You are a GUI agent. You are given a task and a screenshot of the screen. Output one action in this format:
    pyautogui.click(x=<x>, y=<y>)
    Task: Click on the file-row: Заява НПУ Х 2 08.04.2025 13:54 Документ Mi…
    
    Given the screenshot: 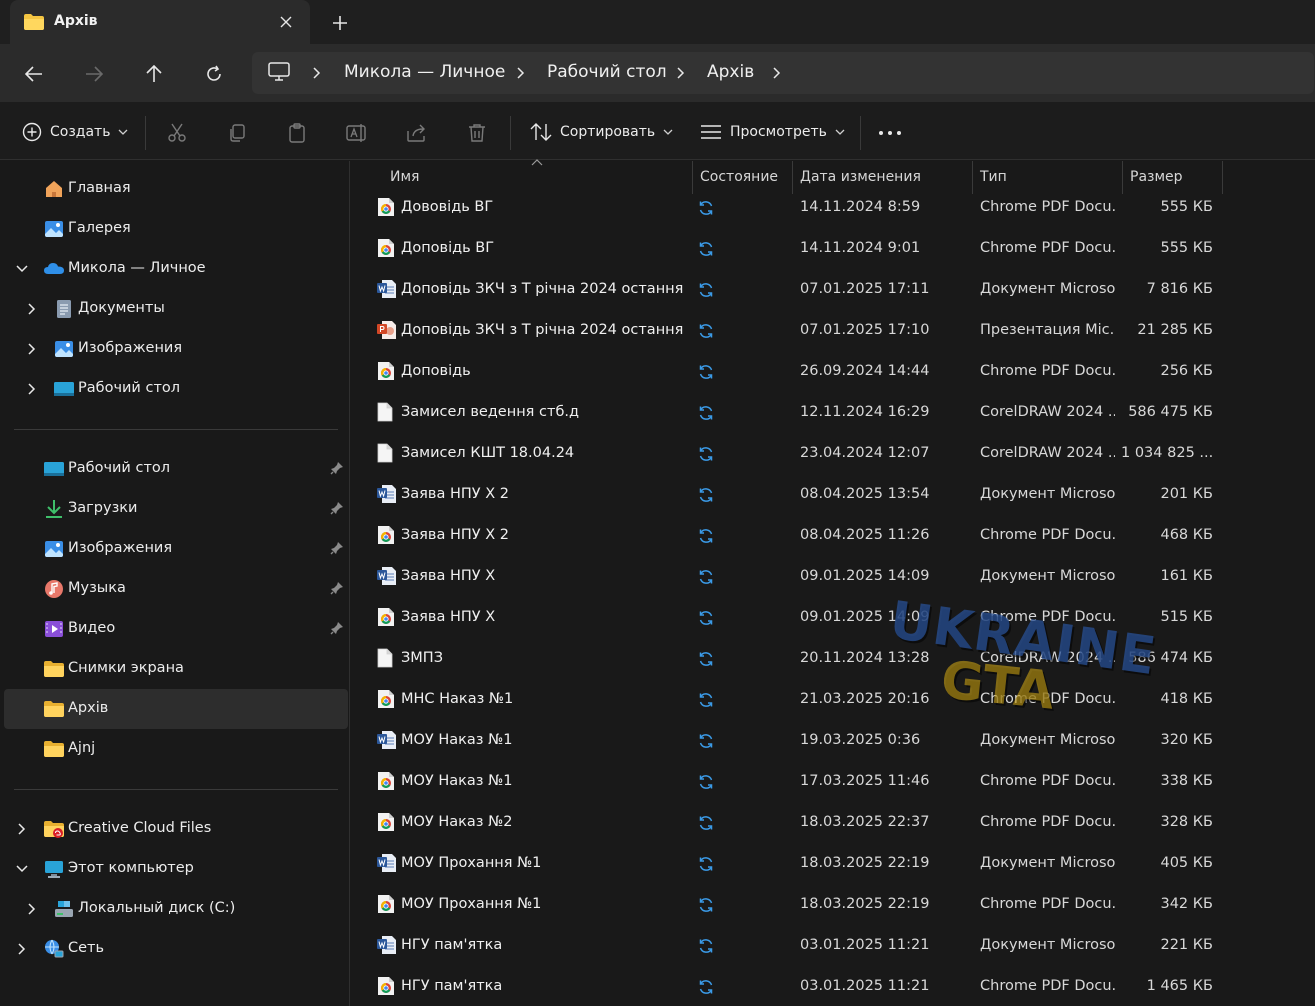 What is the action you would take?
    pyautogui.click(x=833, y=497)
    